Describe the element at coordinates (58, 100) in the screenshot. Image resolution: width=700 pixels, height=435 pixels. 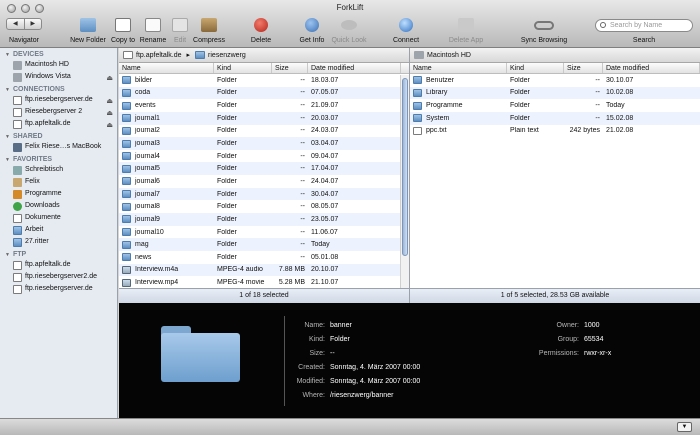
I see `sidebar-item-connection: ftp.riesebergserver.de ⏏` at that location.